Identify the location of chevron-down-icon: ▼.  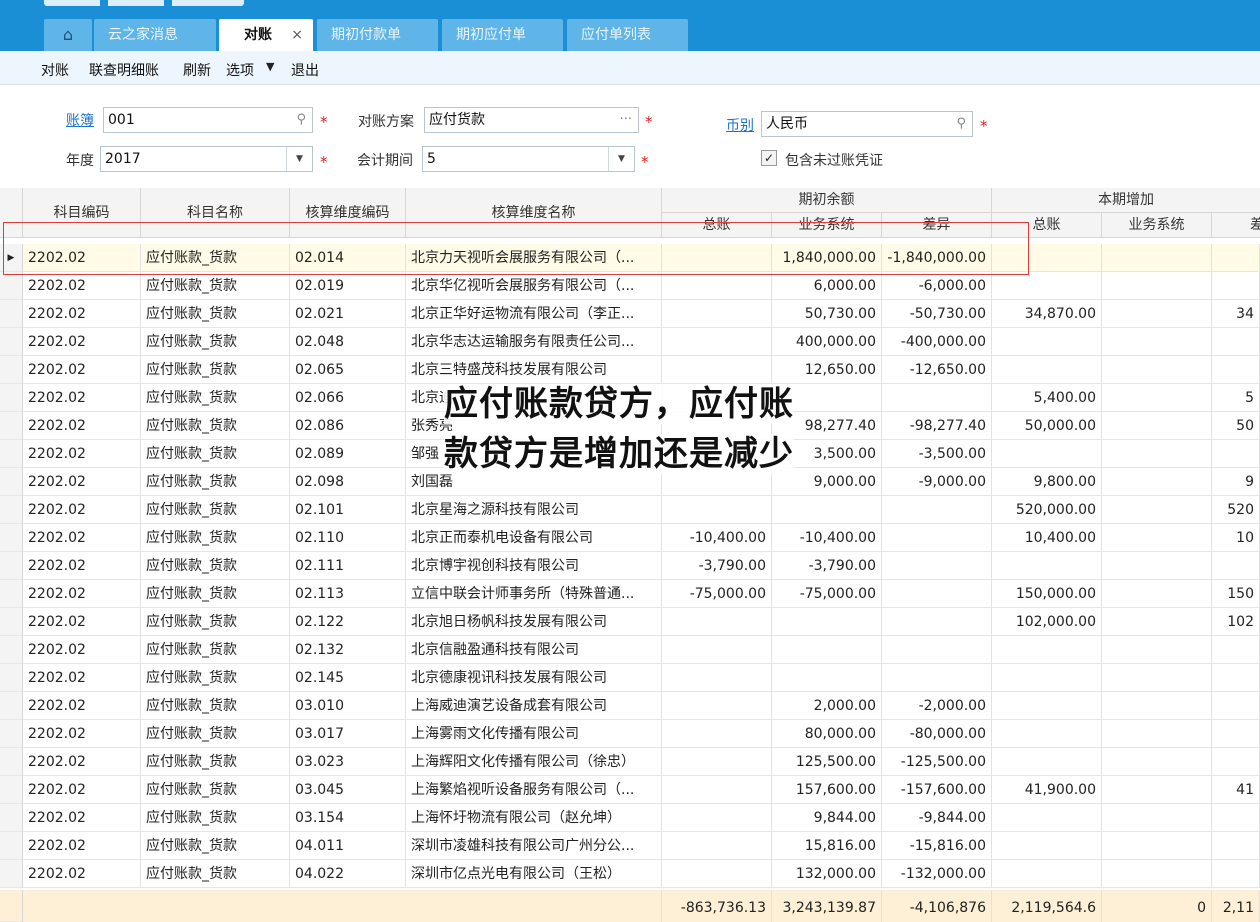
(299, 159).